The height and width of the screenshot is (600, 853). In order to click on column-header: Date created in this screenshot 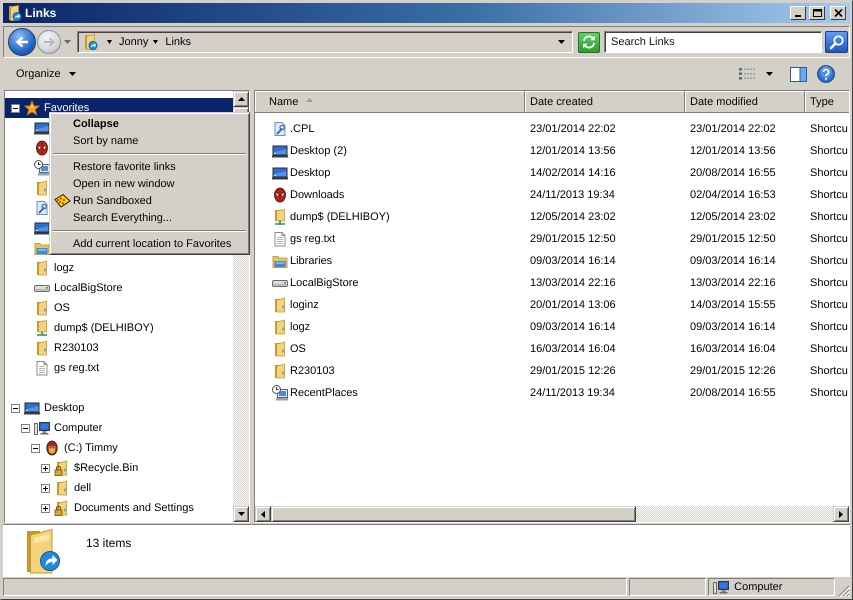, I will do `click(605, 102)`.